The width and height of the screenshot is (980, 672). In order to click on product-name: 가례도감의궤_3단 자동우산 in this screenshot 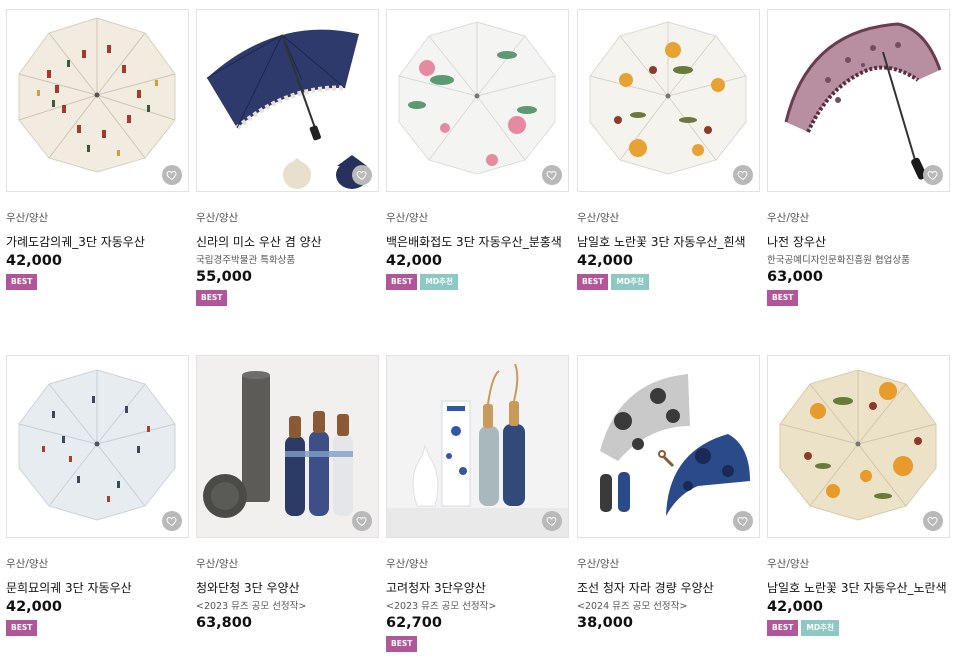, I will do `click(97, 241)`.